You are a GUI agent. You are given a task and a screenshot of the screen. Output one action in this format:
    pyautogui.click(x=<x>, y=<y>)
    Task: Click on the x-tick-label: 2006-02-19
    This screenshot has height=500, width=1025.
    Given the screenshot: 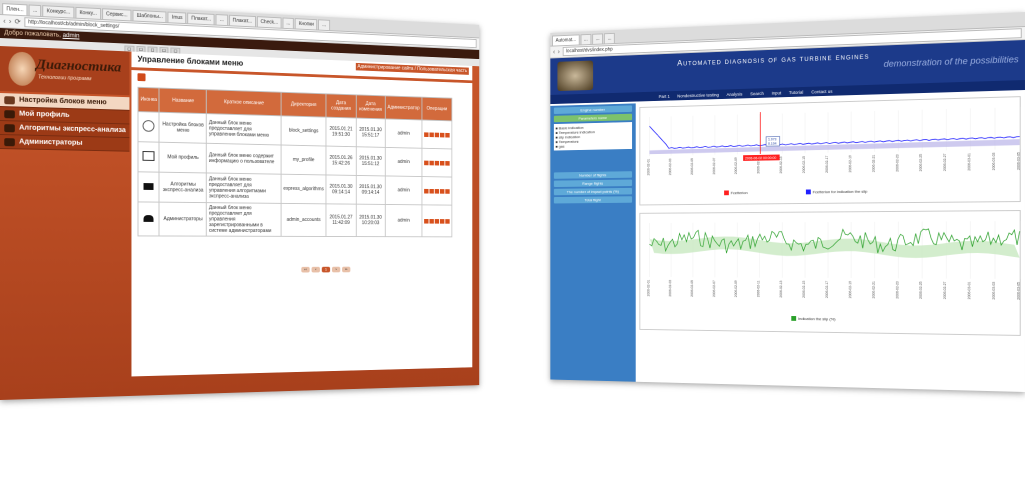 What is the action you would take?
    pyautogui.click(x=850, y=289)
    